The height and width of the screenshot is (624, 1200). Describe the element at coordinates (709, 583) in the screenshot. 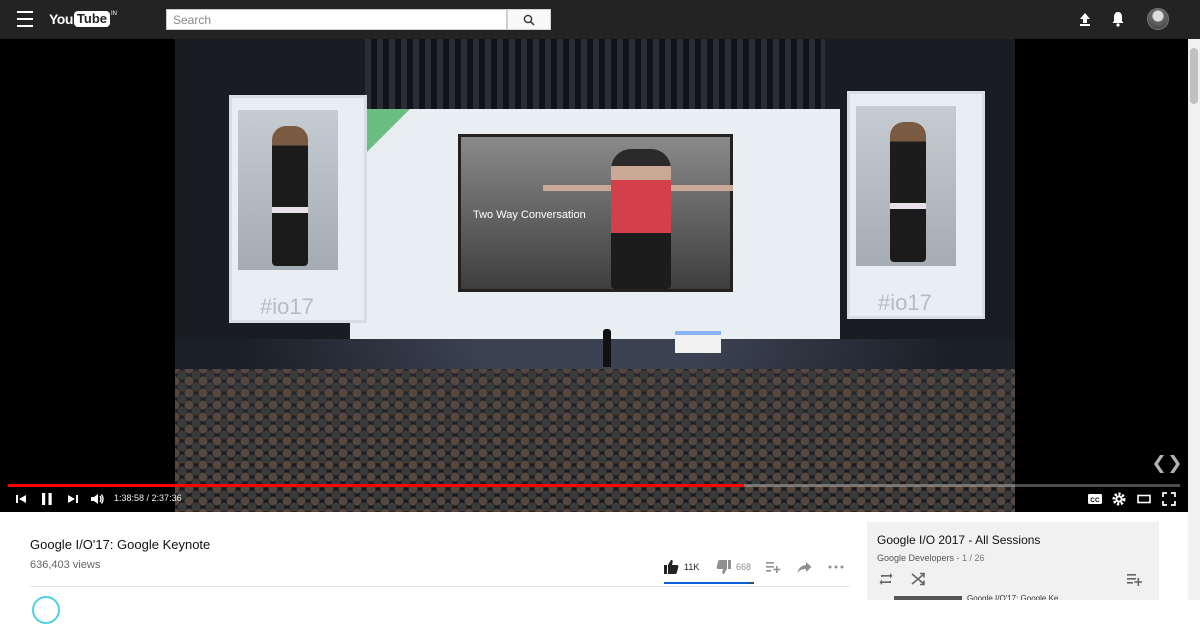

I see `sentiment-bar` at that location.